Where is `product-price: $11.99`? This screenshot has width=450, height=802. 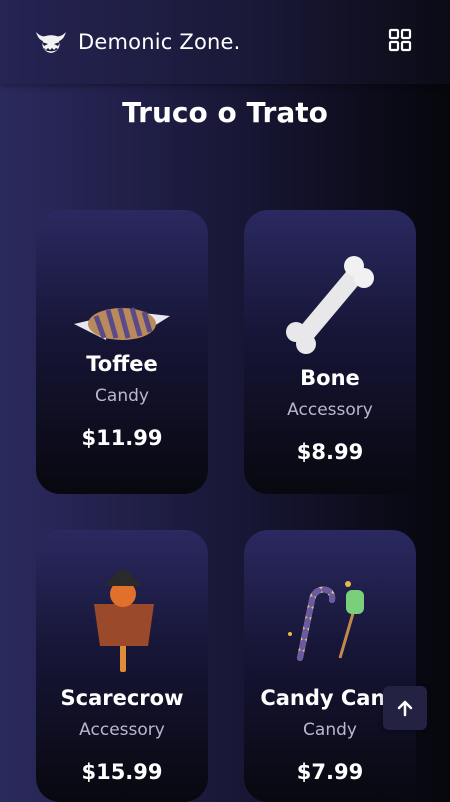
product-price: $11.99 is located at coordinates (122, 438).